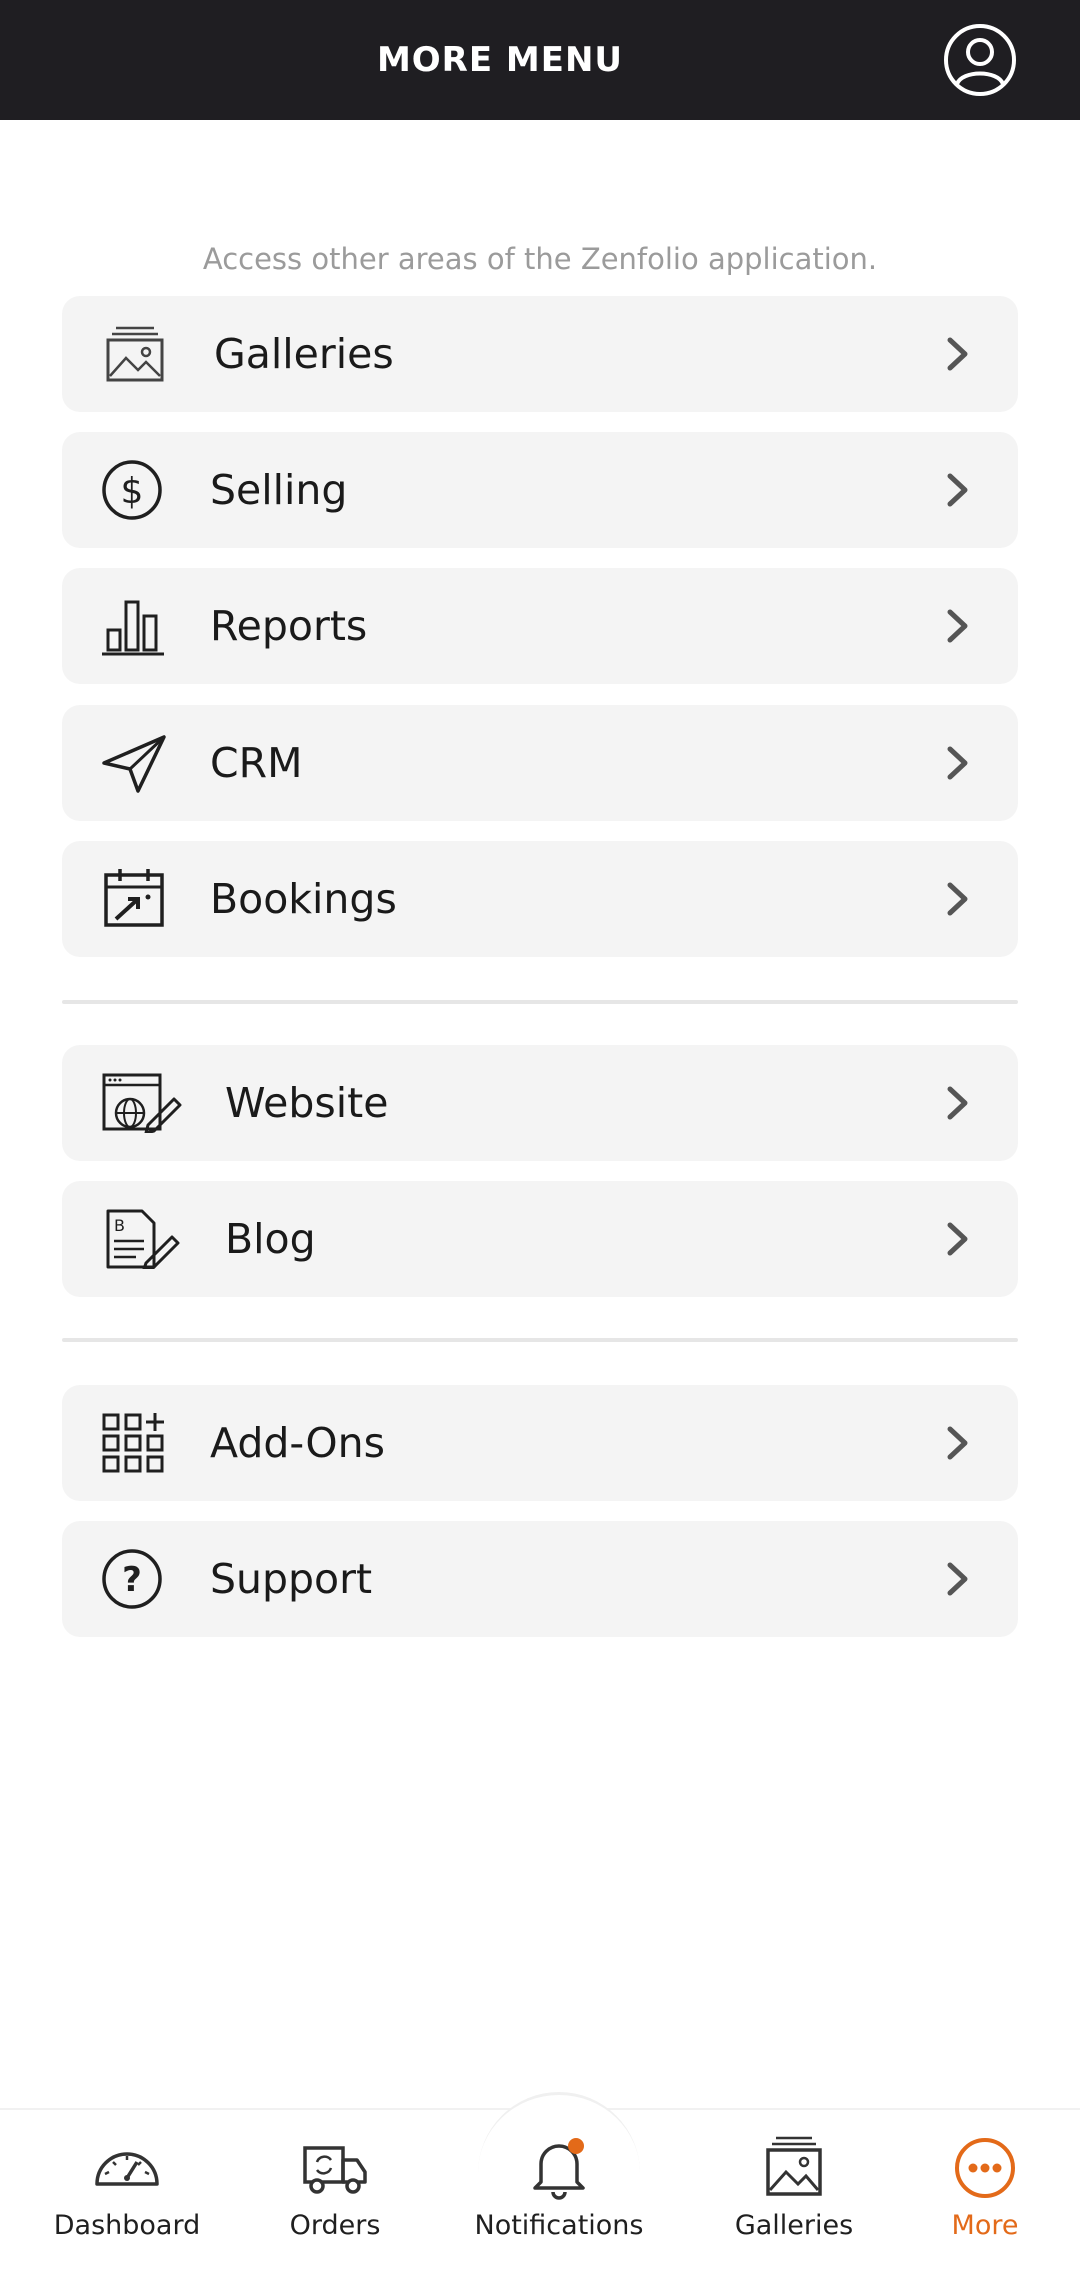  What do you see at coordinates (127, 2169) in the screenshot?
I see `speedometer-icon` at bounding box center [127, 2169].